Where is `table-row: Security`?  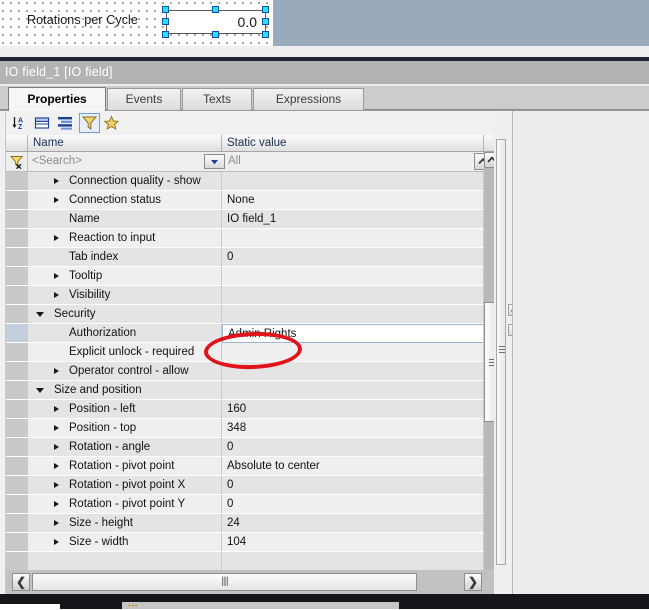
table-row: Security is located at coordinates (250, 314).